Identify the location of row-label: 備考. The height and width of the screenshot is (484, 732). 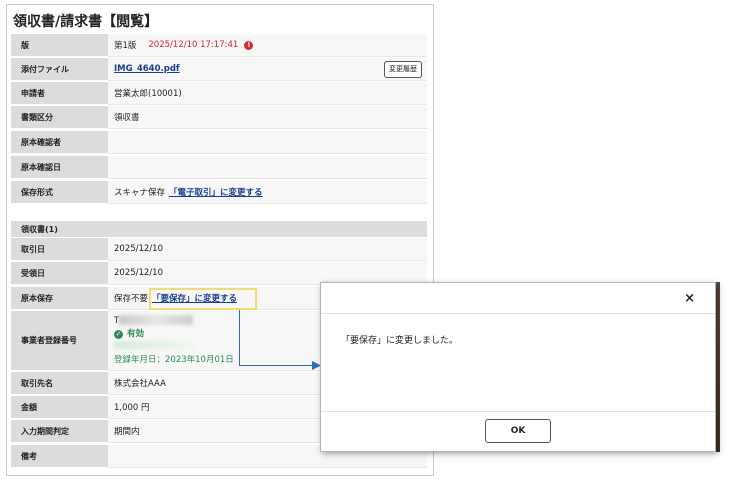
(59, 456).